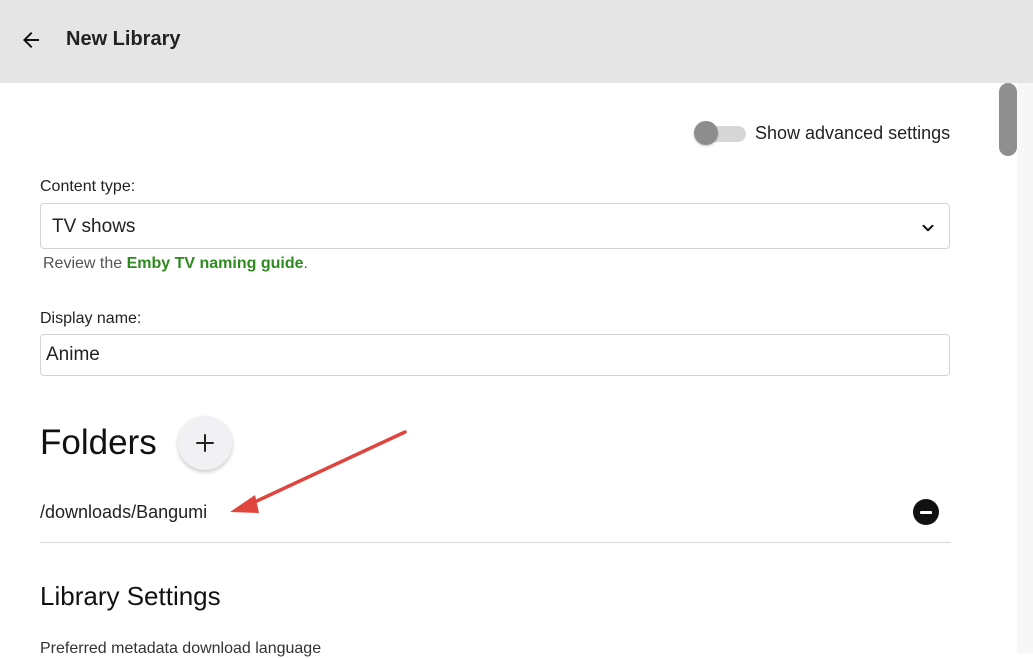 This screenshot has width=1033, height=658. I want to click on arrow-left-icon, so click(31, 40).